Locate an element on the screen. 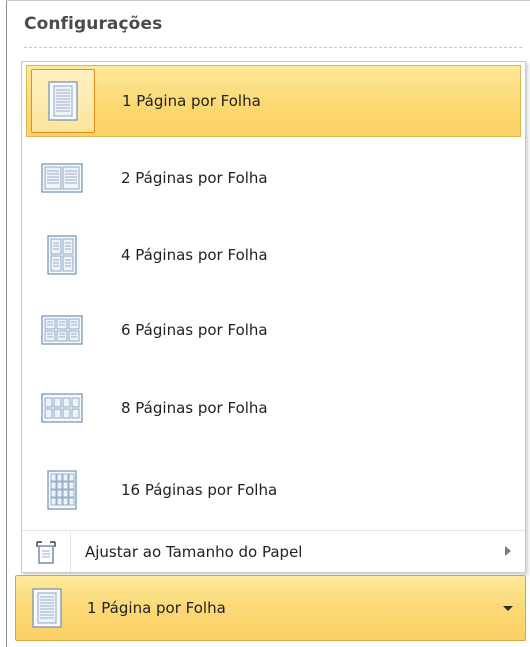 The height and width of the screenshot is (647, 530). option-label: 16 Páginas por Folha is located at coordinates (199, 490).